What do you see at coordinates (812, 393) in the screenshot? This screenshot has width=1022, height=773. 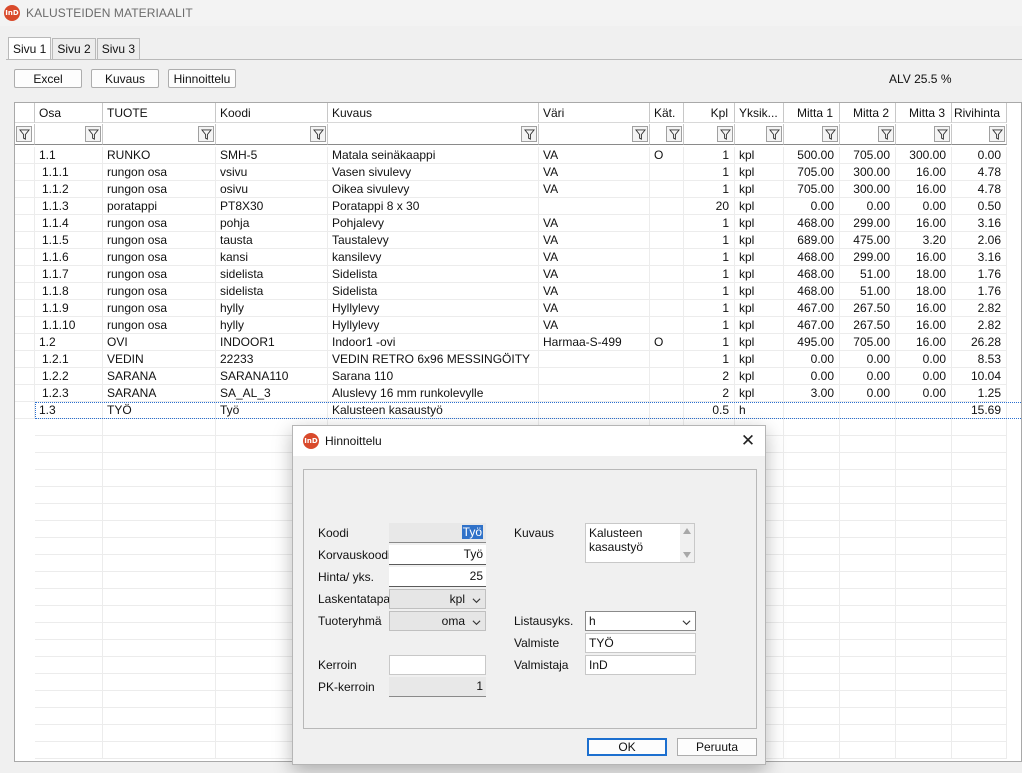 I see `table-cell: 3.00` at bounding box center [812, 393].